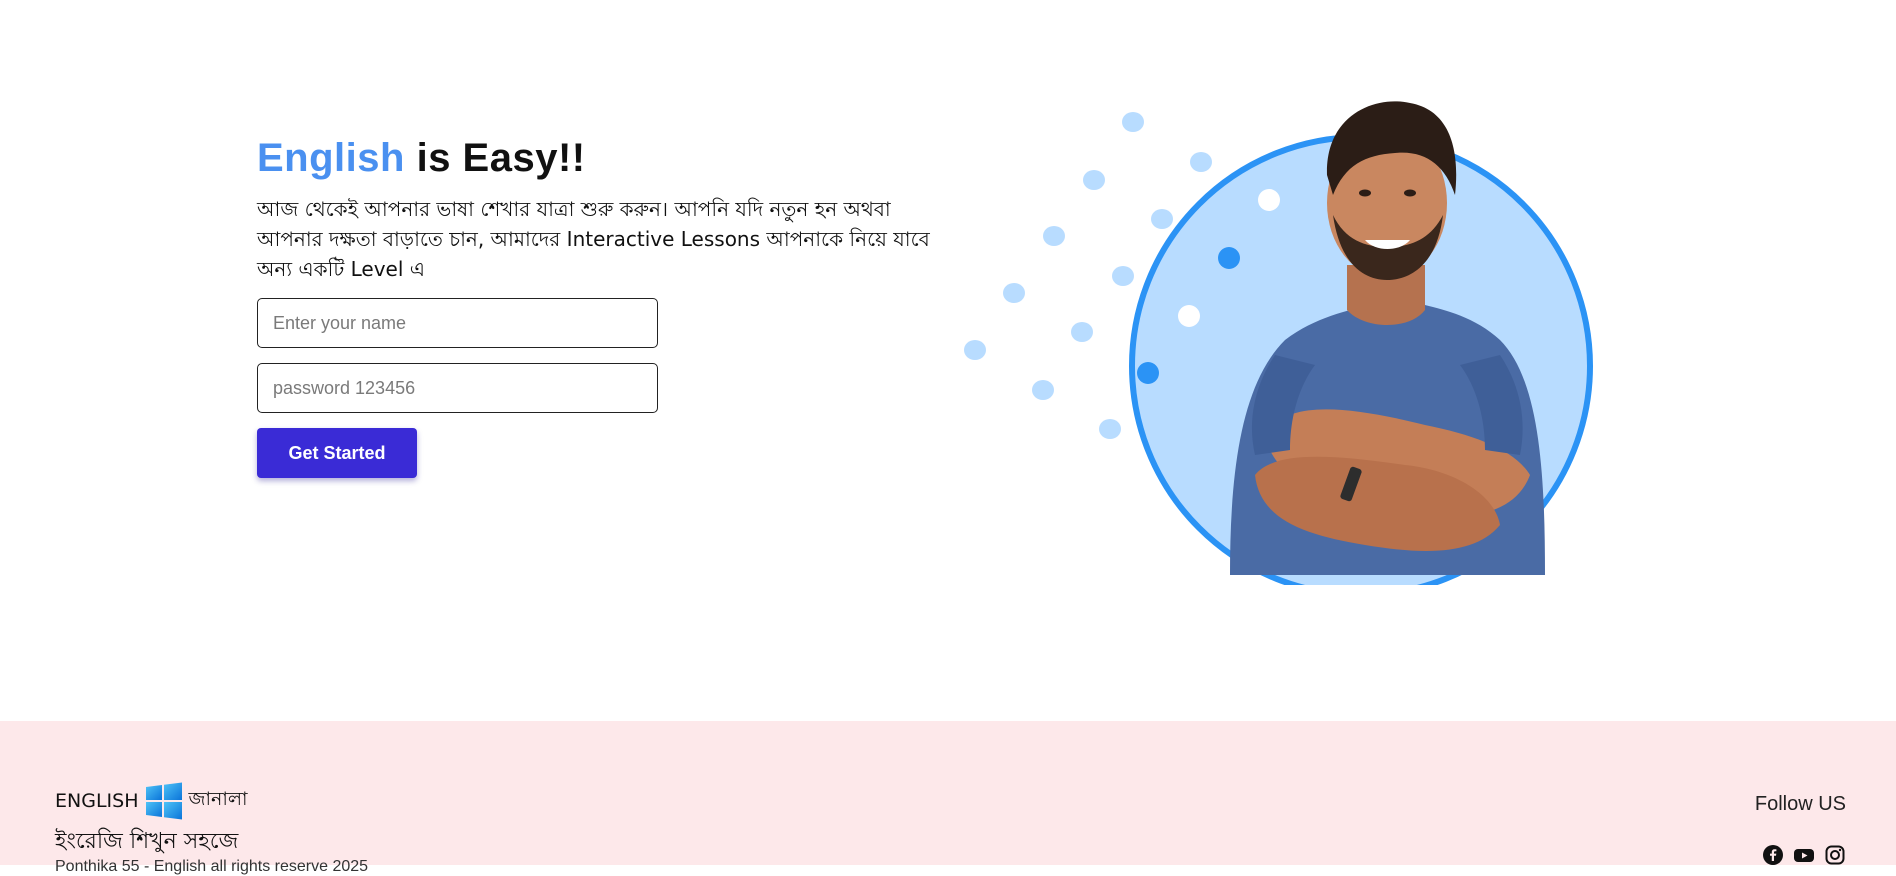  Describe the element at coordinates (218, 799) in the screenshot. I see `brand-suffix: জানালা` at that location.